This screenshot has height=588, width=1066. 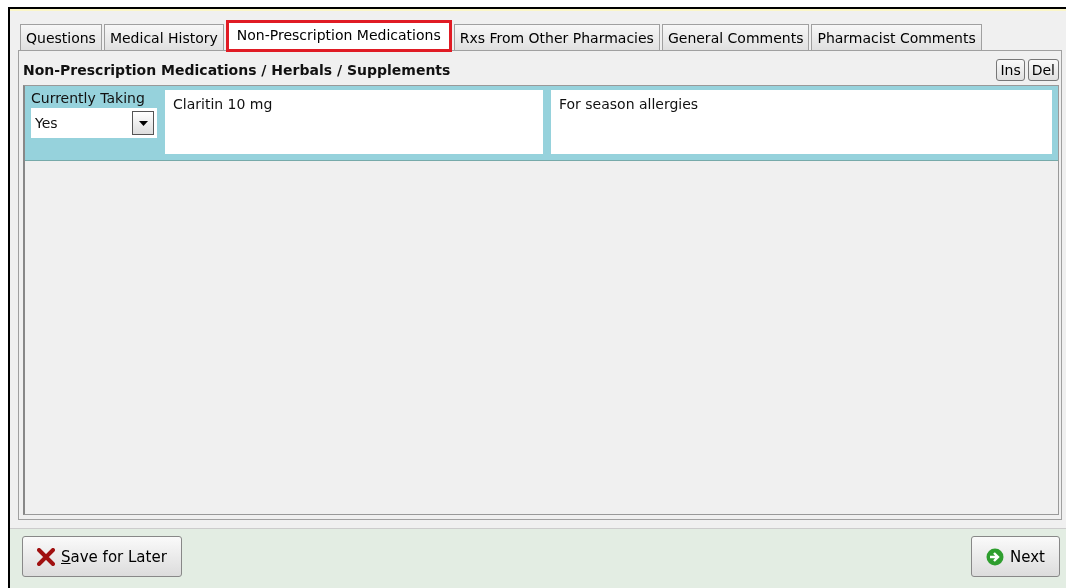 I want to click on tab: Questions, so click(x=61, y=37).